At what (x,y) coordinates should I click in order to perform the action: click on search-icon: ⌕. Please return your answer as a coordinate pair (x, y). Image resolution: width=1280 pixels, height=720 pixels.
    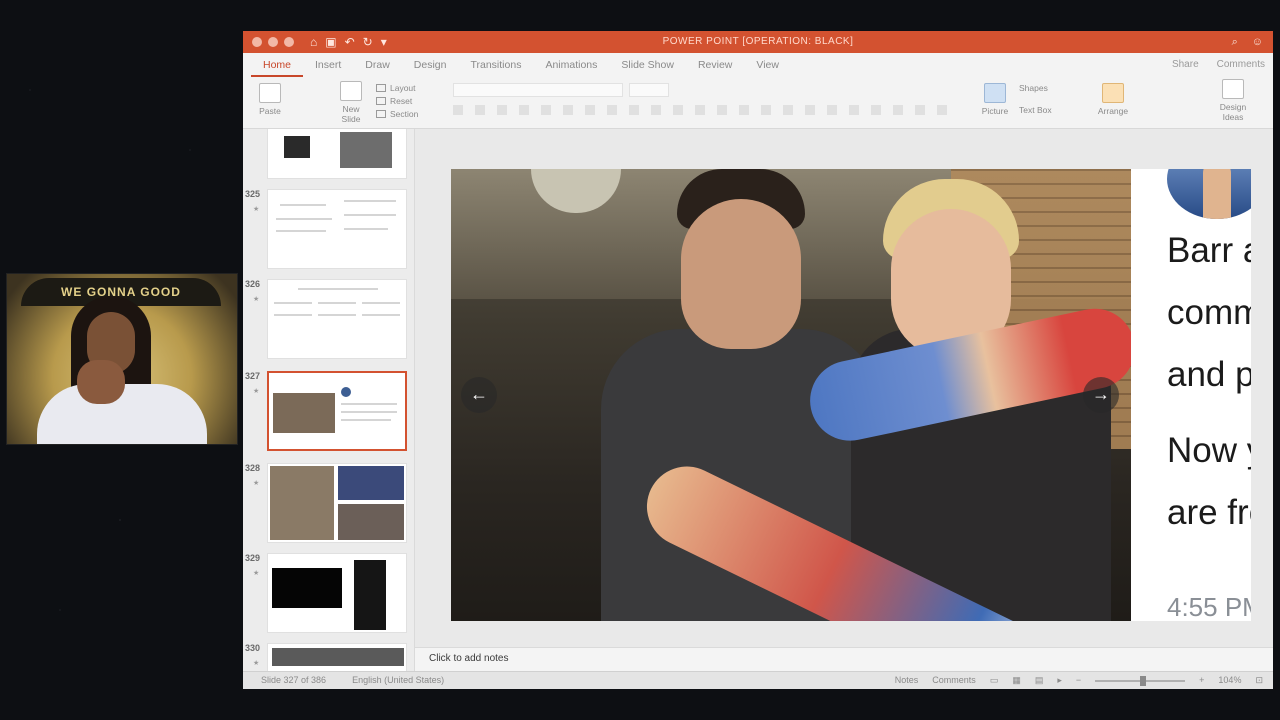
    Looking at the image, I should click on (1235, 42).